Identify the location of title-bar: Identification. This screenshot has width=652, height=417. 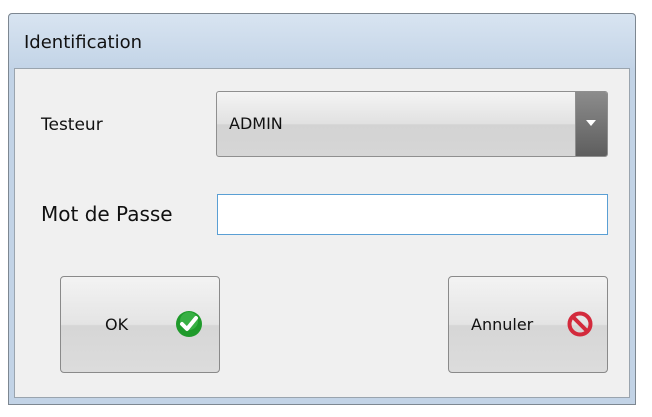
(322, 41).